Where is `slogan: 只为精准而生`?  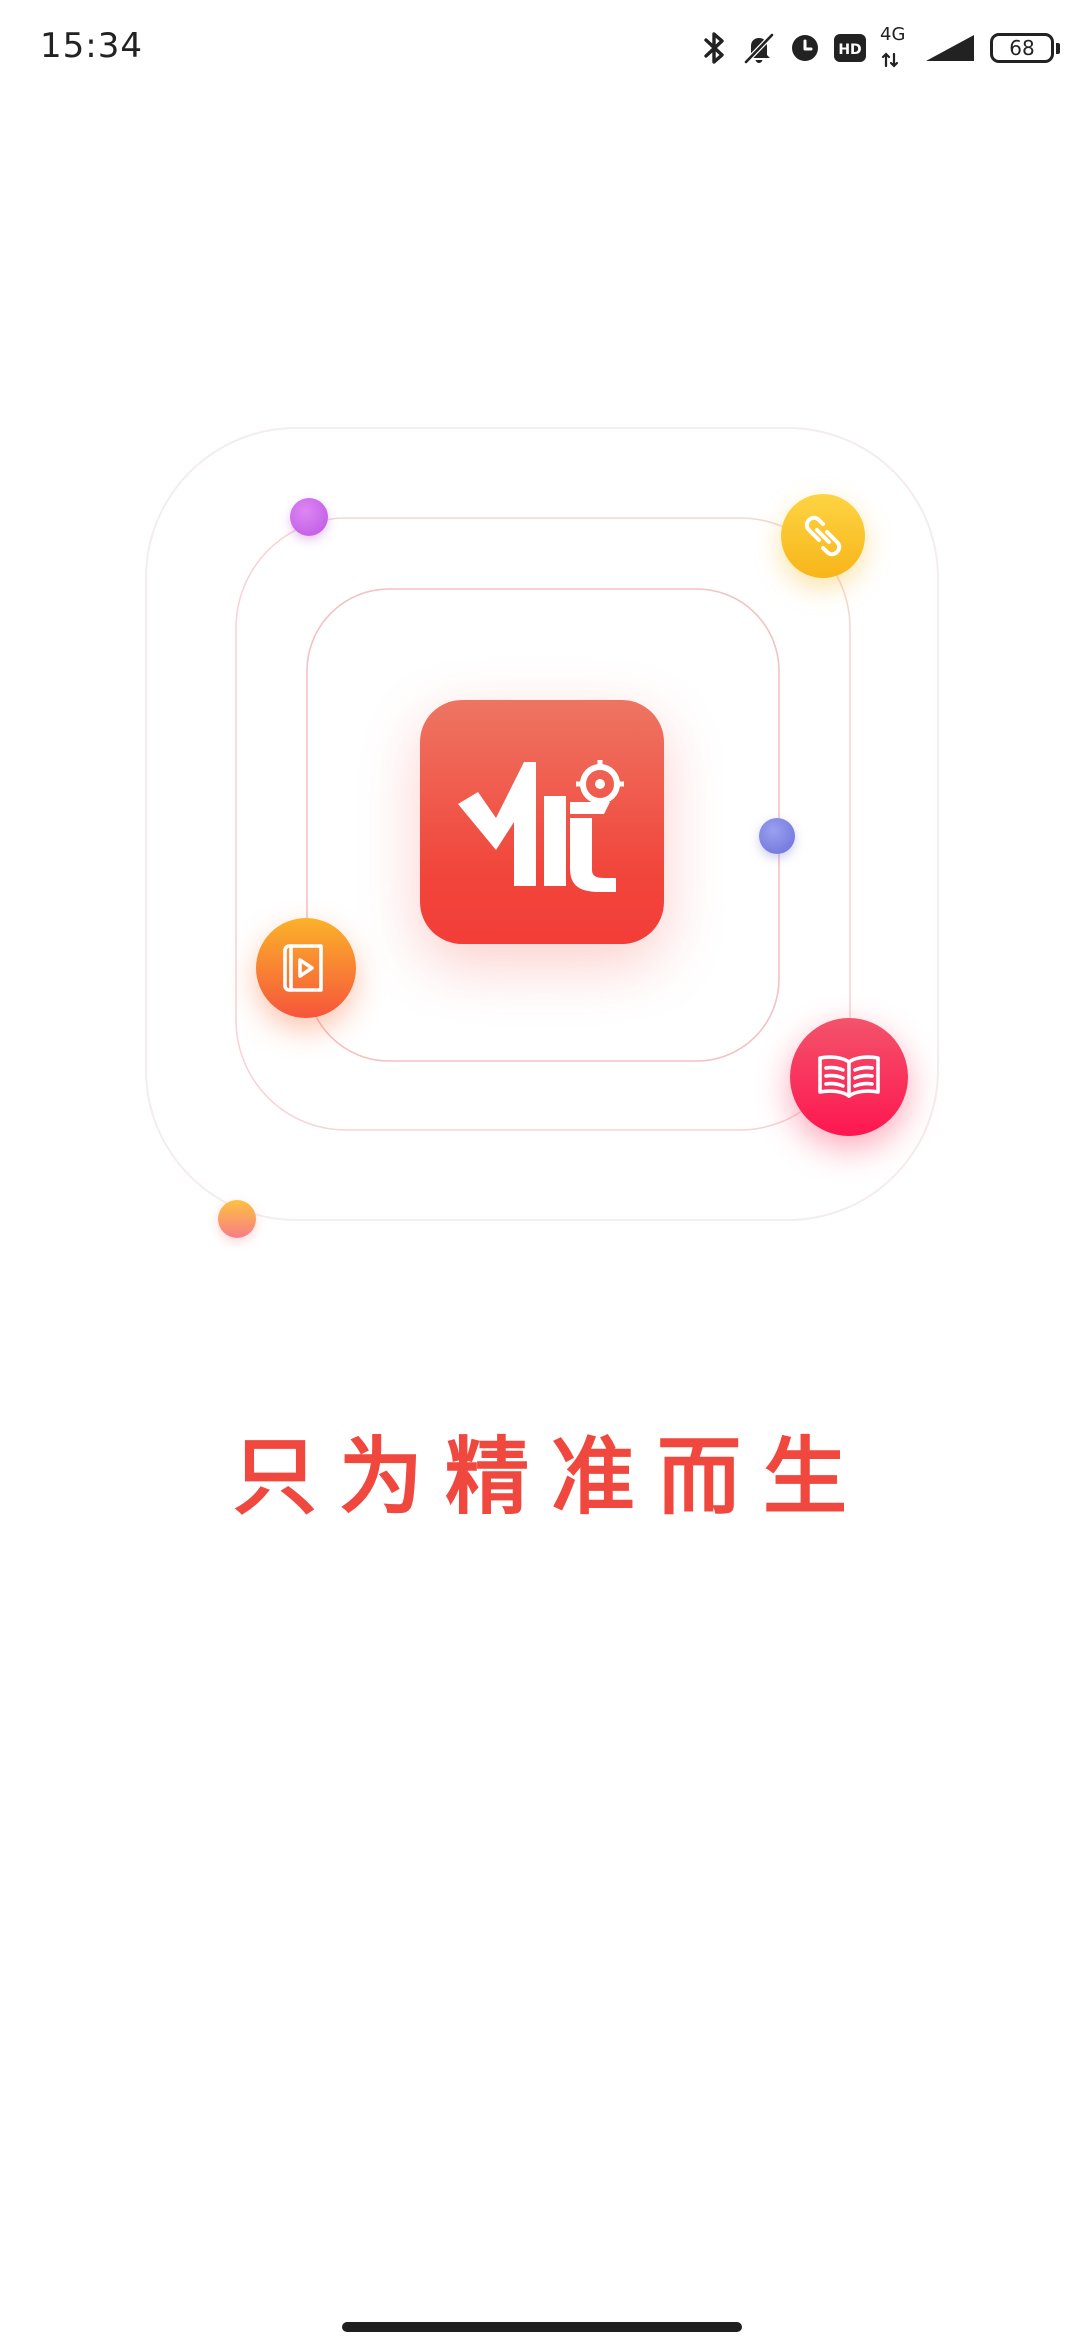 slogan: 只为精准而生 is located at coordinates (550, 1477).